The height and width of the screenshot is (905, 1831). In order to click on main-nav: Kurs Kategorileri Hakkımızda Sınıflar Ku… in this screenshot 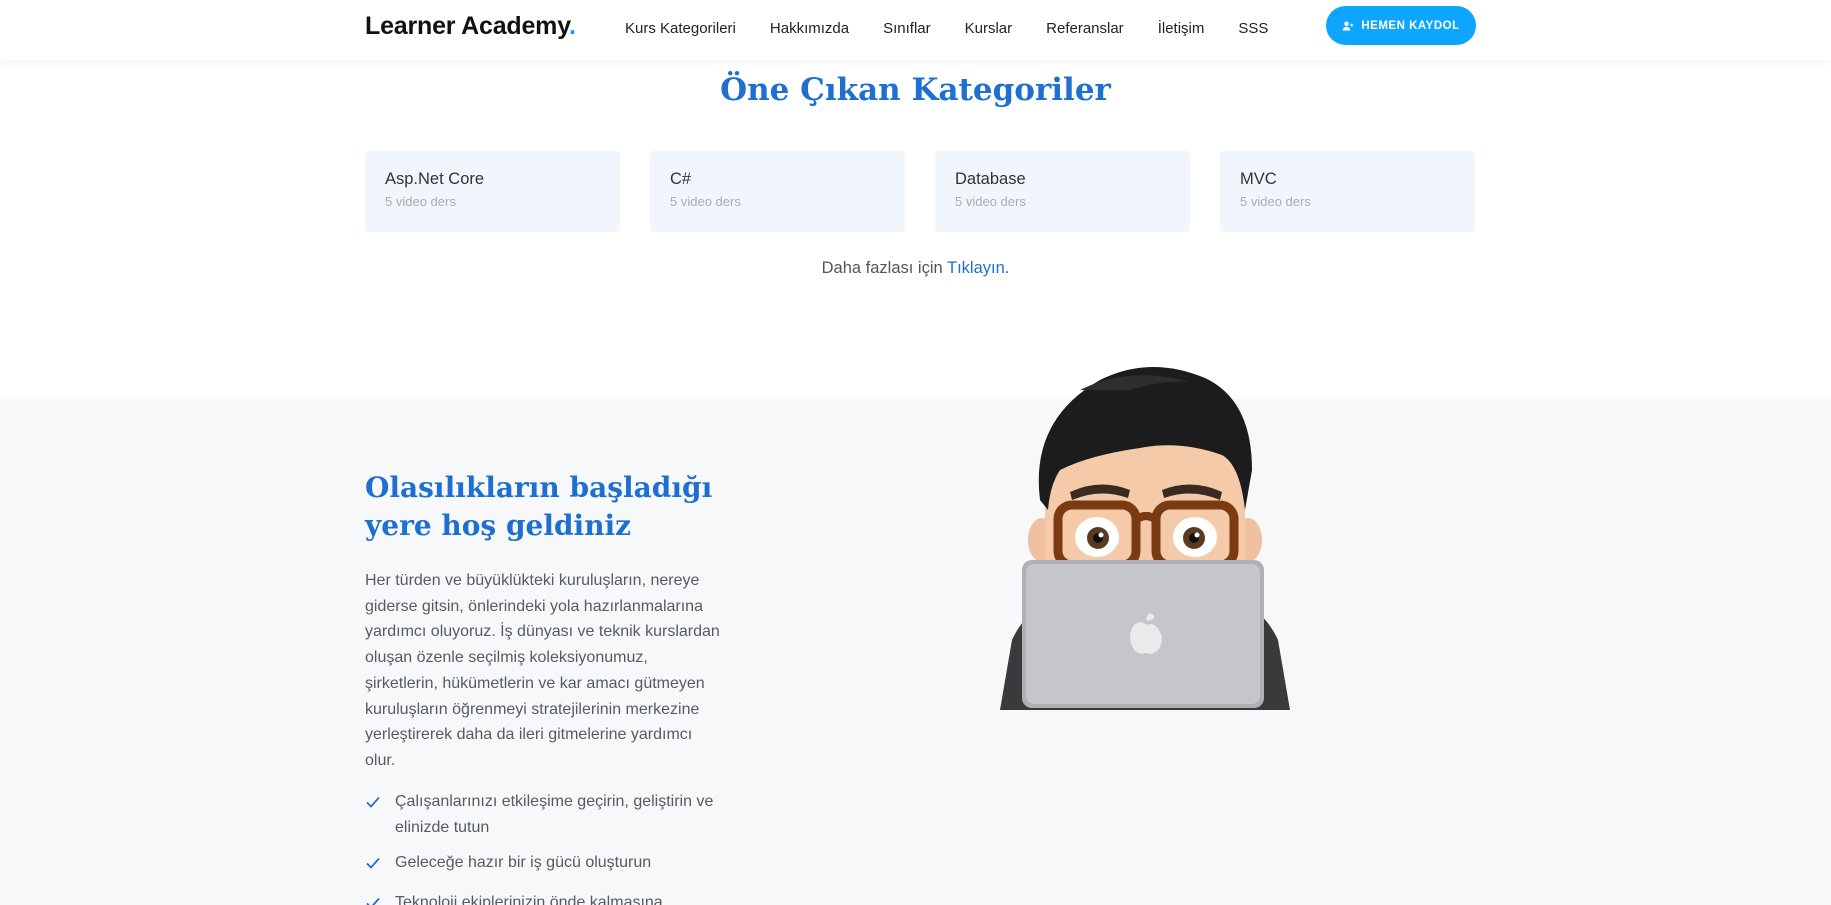, I will do `click(963, 28)`.